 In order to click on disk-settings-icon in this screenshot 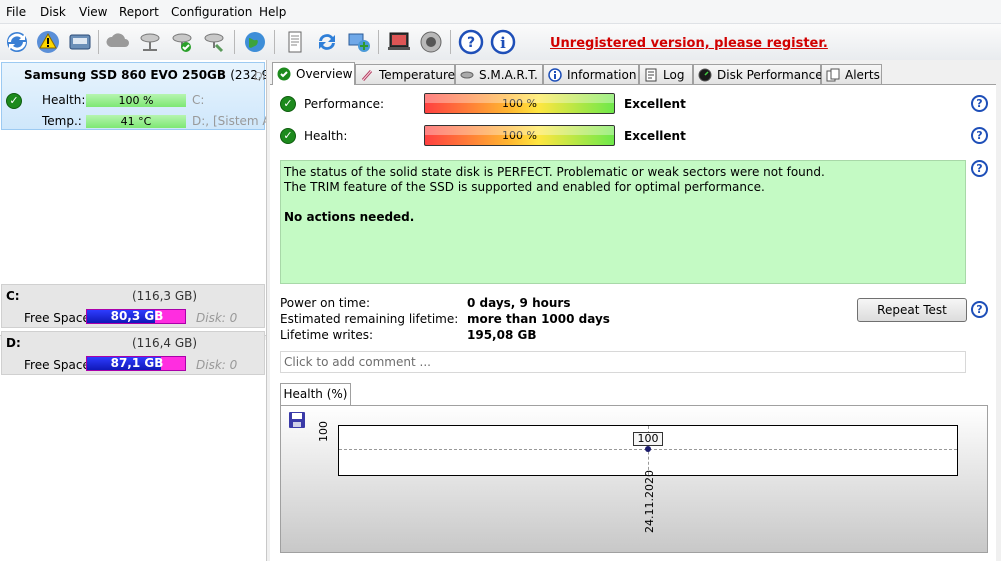, I will do `click(214, 42)`.